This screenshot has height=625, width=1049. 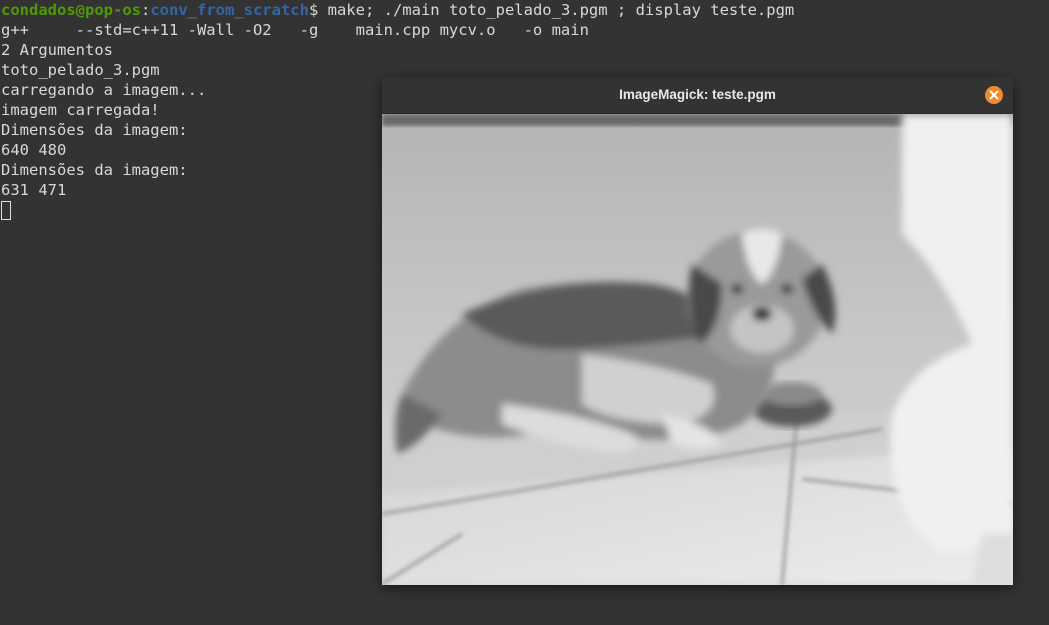 I want to click on window-title: ImageMagick: teste.pgm, so click(x=697, y=94).